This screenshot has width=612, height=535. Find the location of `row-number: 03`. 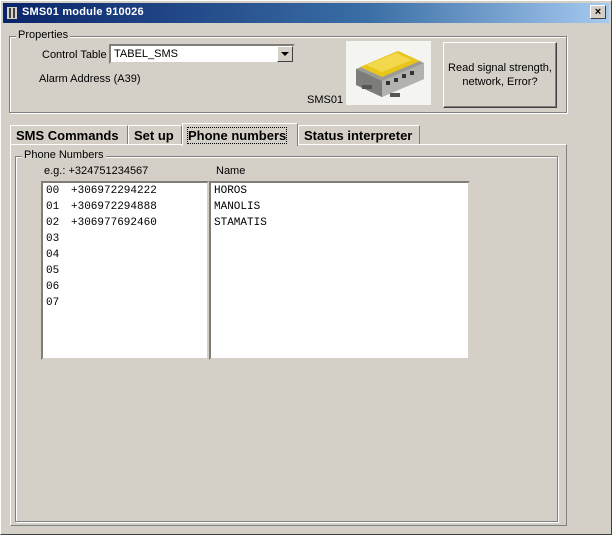

row-number: 03 is located at coordinates (53, 239).